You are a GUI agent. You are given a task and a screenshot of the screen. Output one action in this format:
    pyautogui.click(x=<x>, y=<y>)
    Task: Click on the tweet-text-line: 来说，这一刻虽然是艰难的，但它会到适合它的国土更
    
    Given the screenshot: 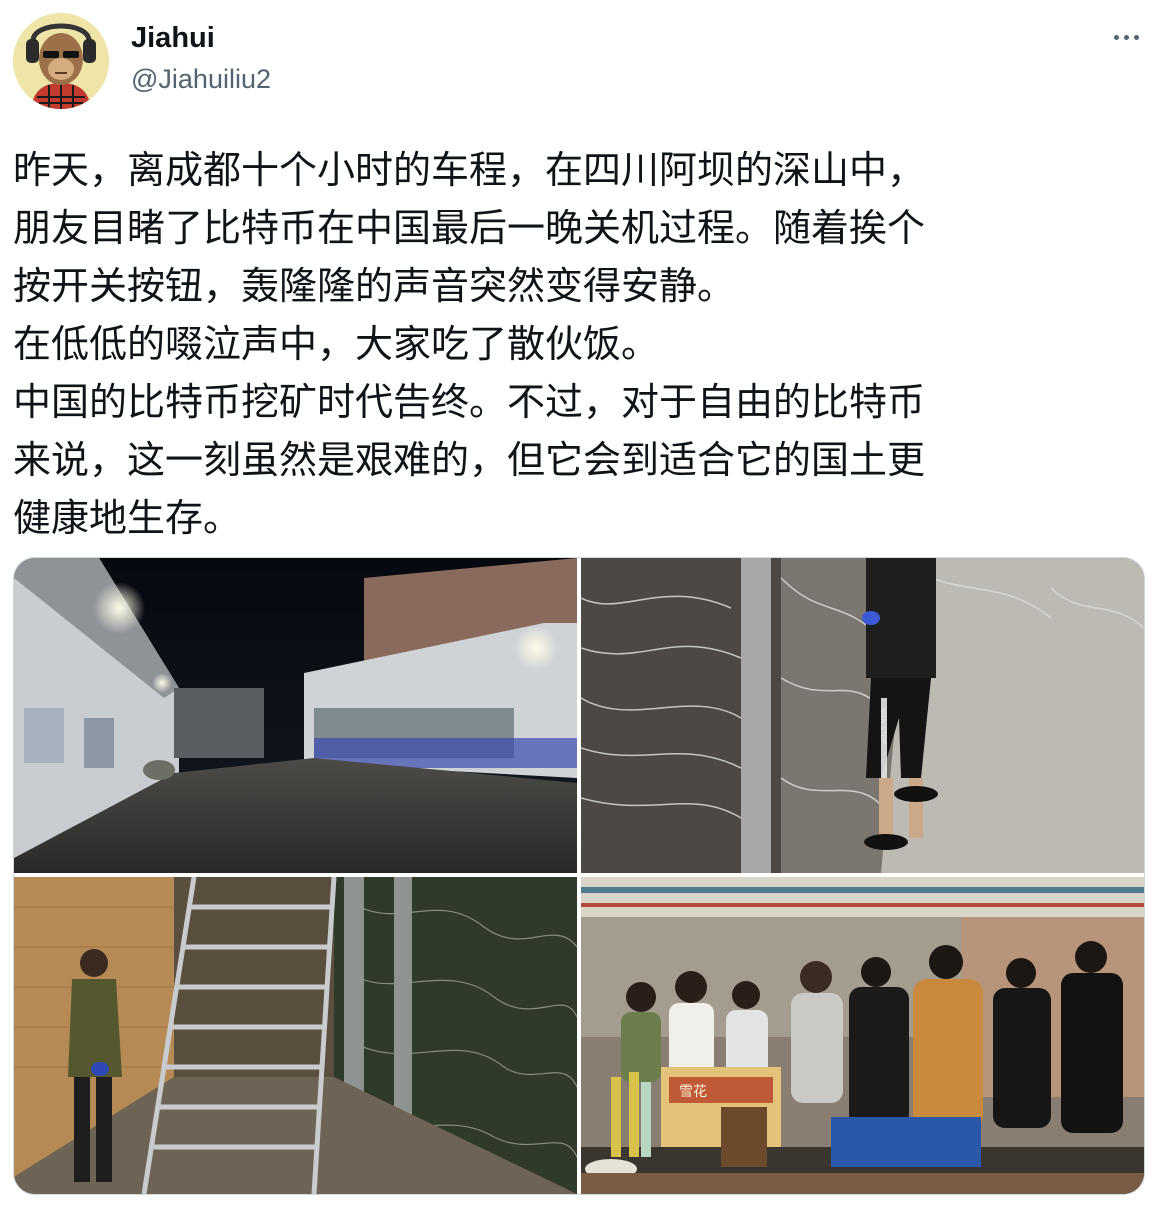 What is the action you would take?
    pyautogui.click(x=469, y=460)
    